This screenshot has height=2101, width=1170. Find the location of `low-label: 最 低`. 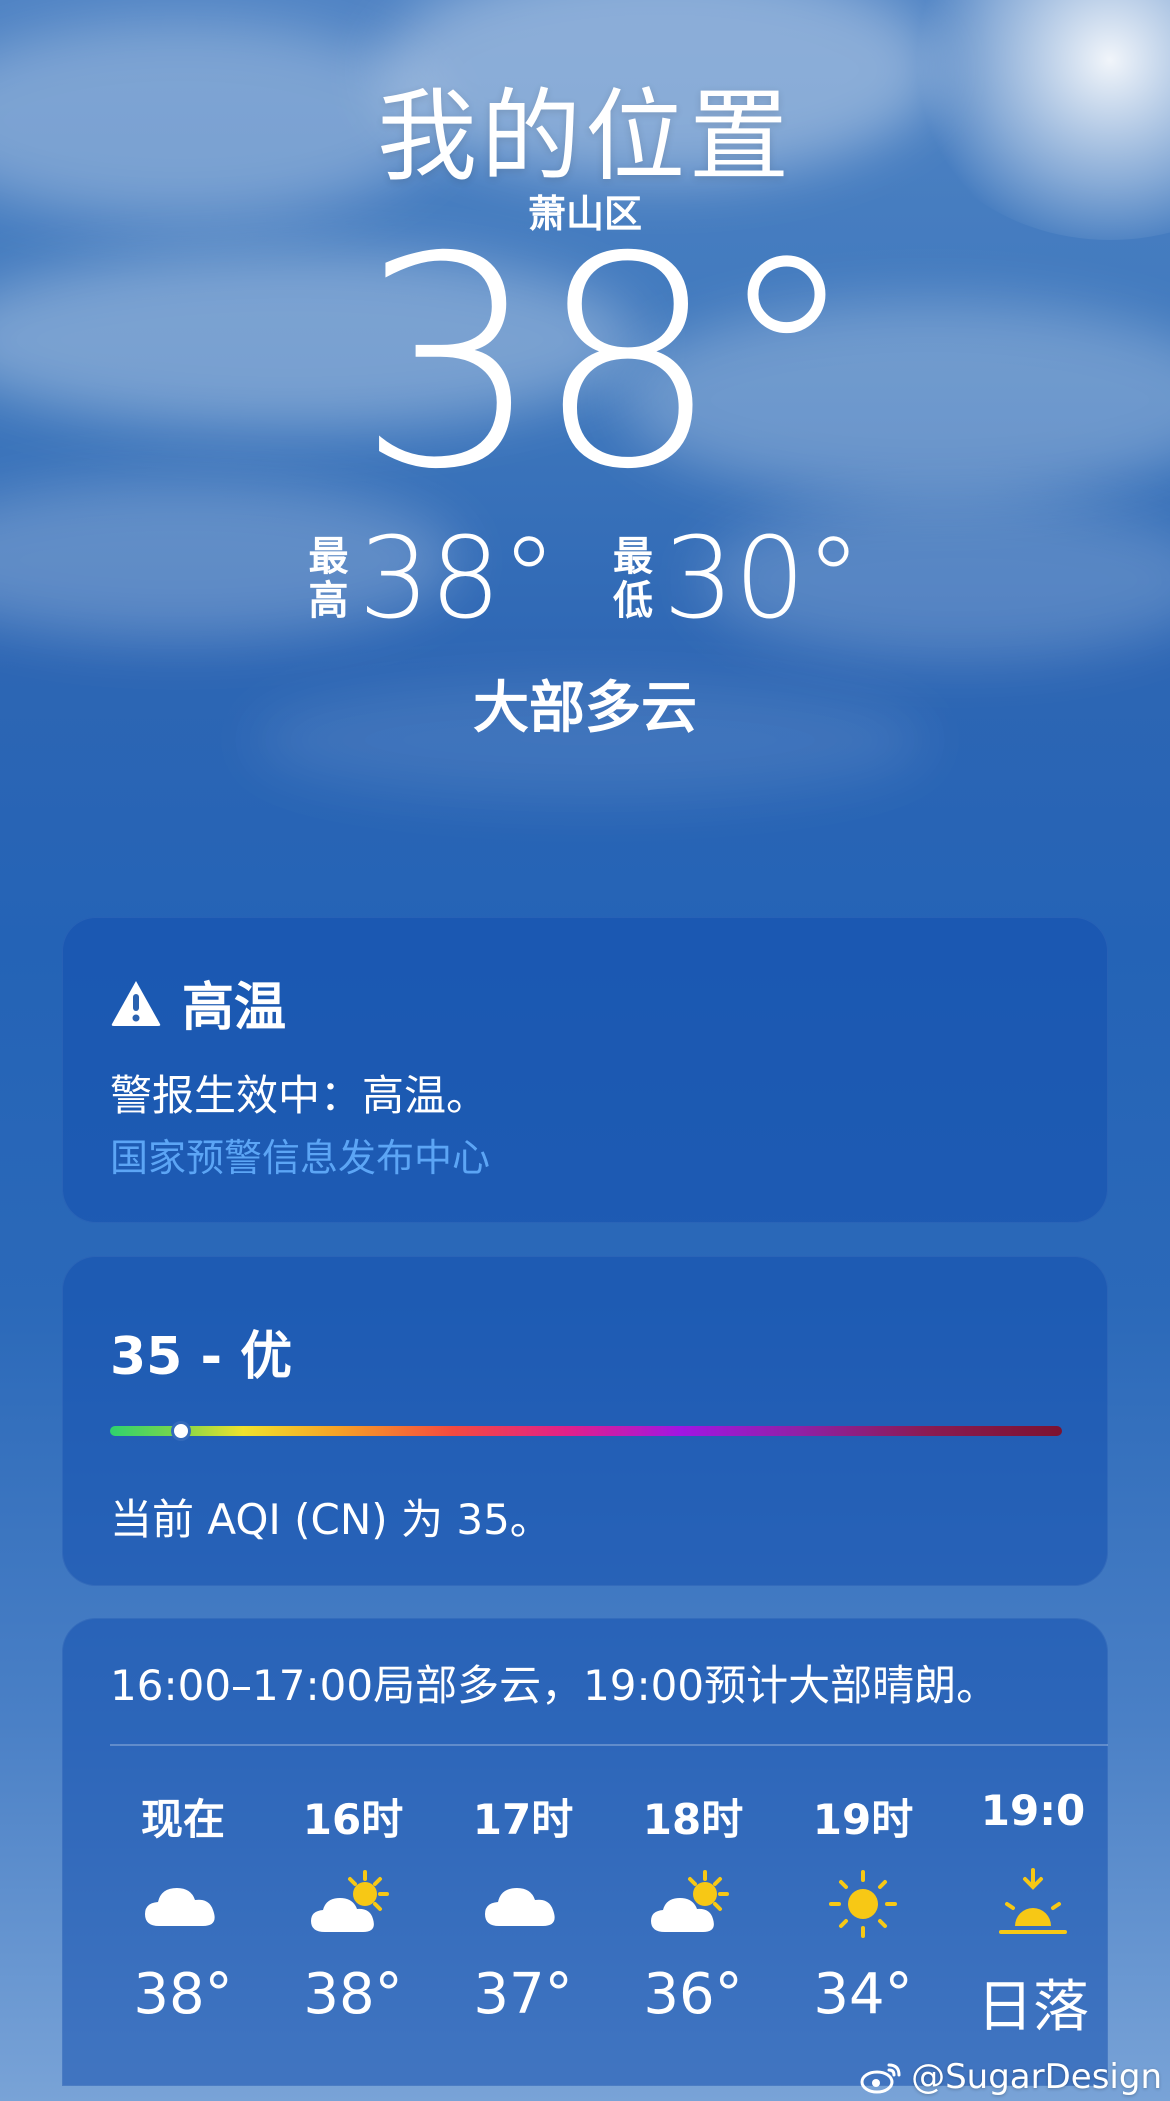

low-label: 最 低 is located at coordinates (633, 579).